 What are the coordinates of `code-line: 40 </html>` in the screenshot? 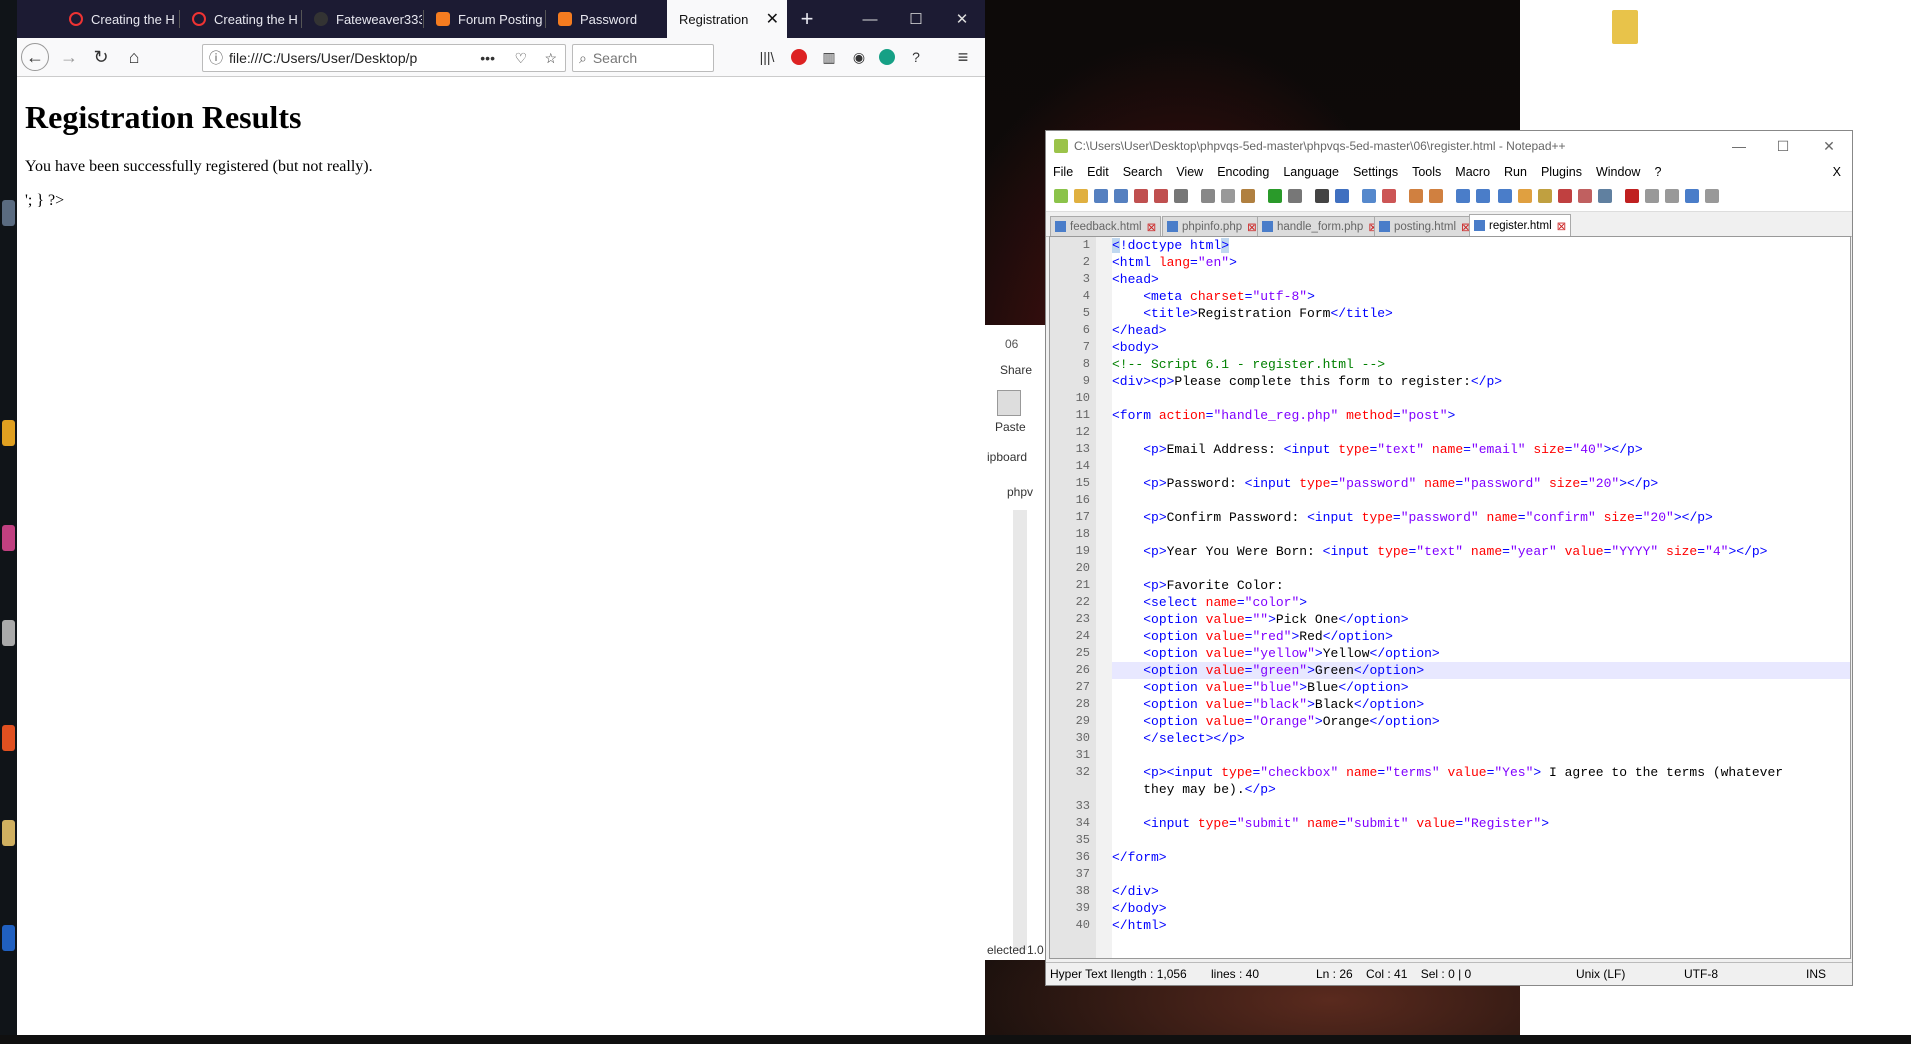 It's located at (1463, 925).